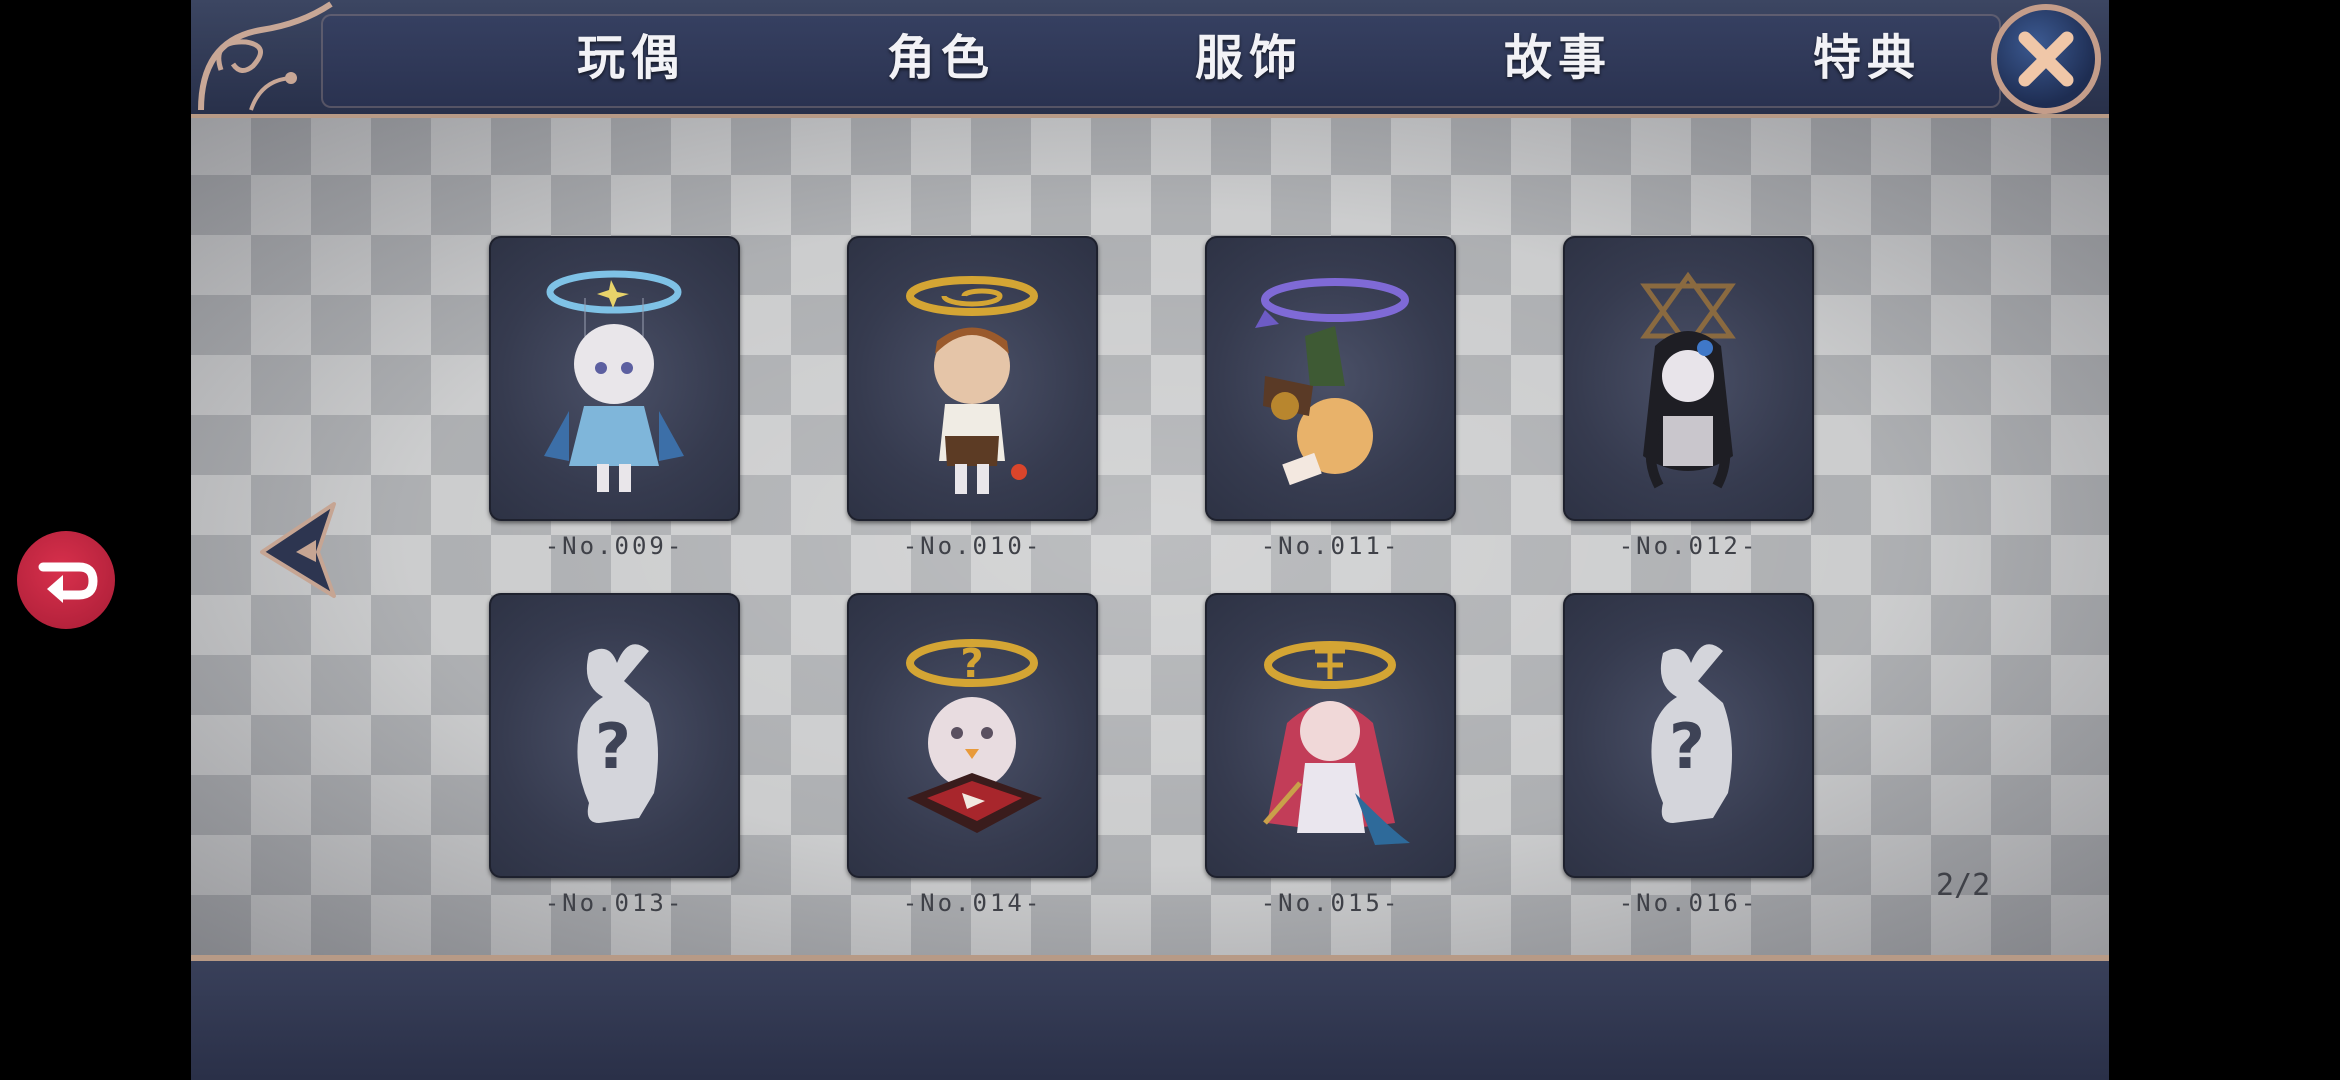 This screenshot has height=1080, width=2340. What do you see at coordinates (631, 58) in the screenshot?
I see `tab-dolls: 玩偶` at bounding box center [631, 58].